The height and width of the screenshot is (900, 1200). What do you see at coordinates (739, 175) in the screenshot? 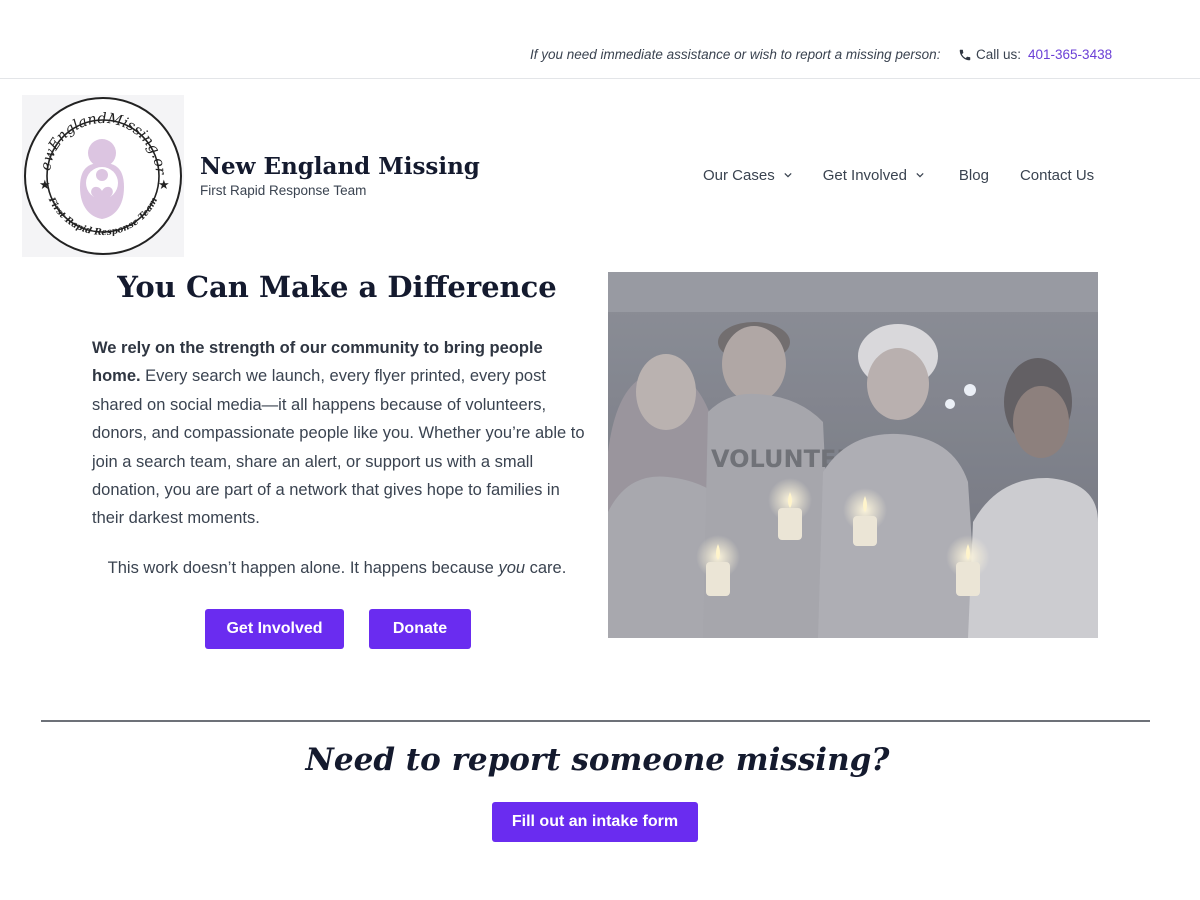
I see `nav-label: Our Cases` at bounding box center [739, 175].